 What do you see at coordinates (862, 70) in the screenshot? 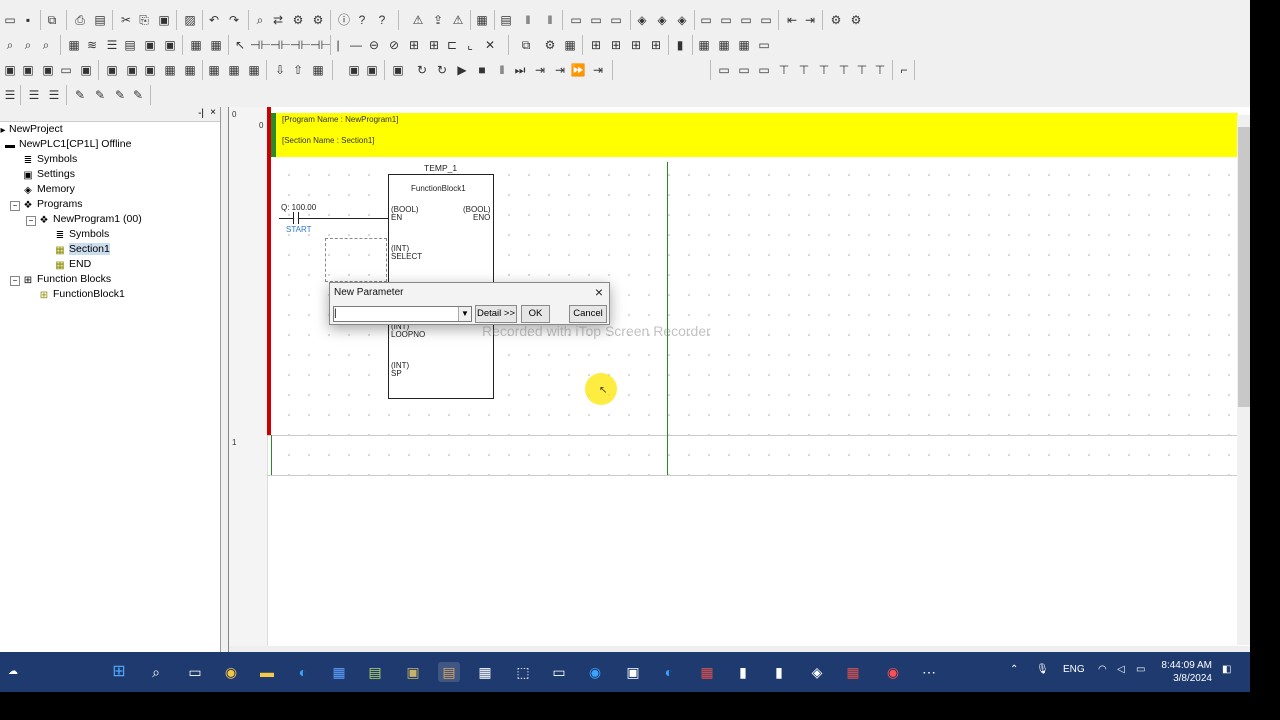
I see `ladder-icon-8: ⊤` at bounding box center [862, 70].